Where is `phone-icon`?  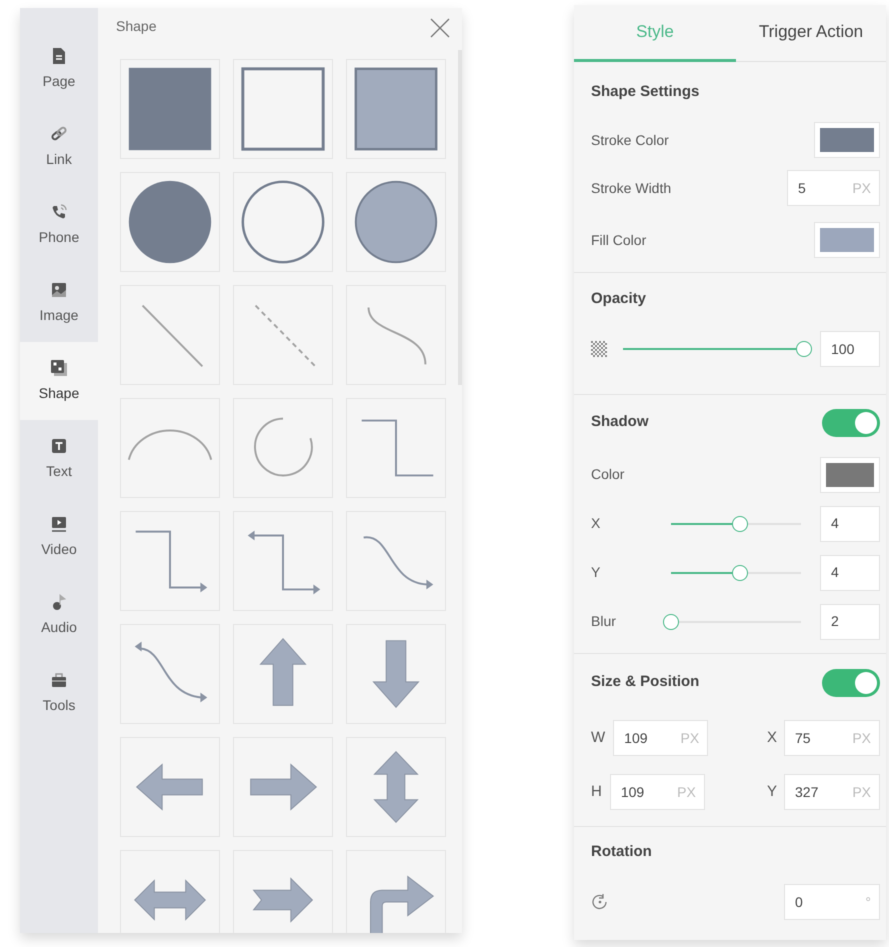
phone-icon is located at coordinates (59, 211).